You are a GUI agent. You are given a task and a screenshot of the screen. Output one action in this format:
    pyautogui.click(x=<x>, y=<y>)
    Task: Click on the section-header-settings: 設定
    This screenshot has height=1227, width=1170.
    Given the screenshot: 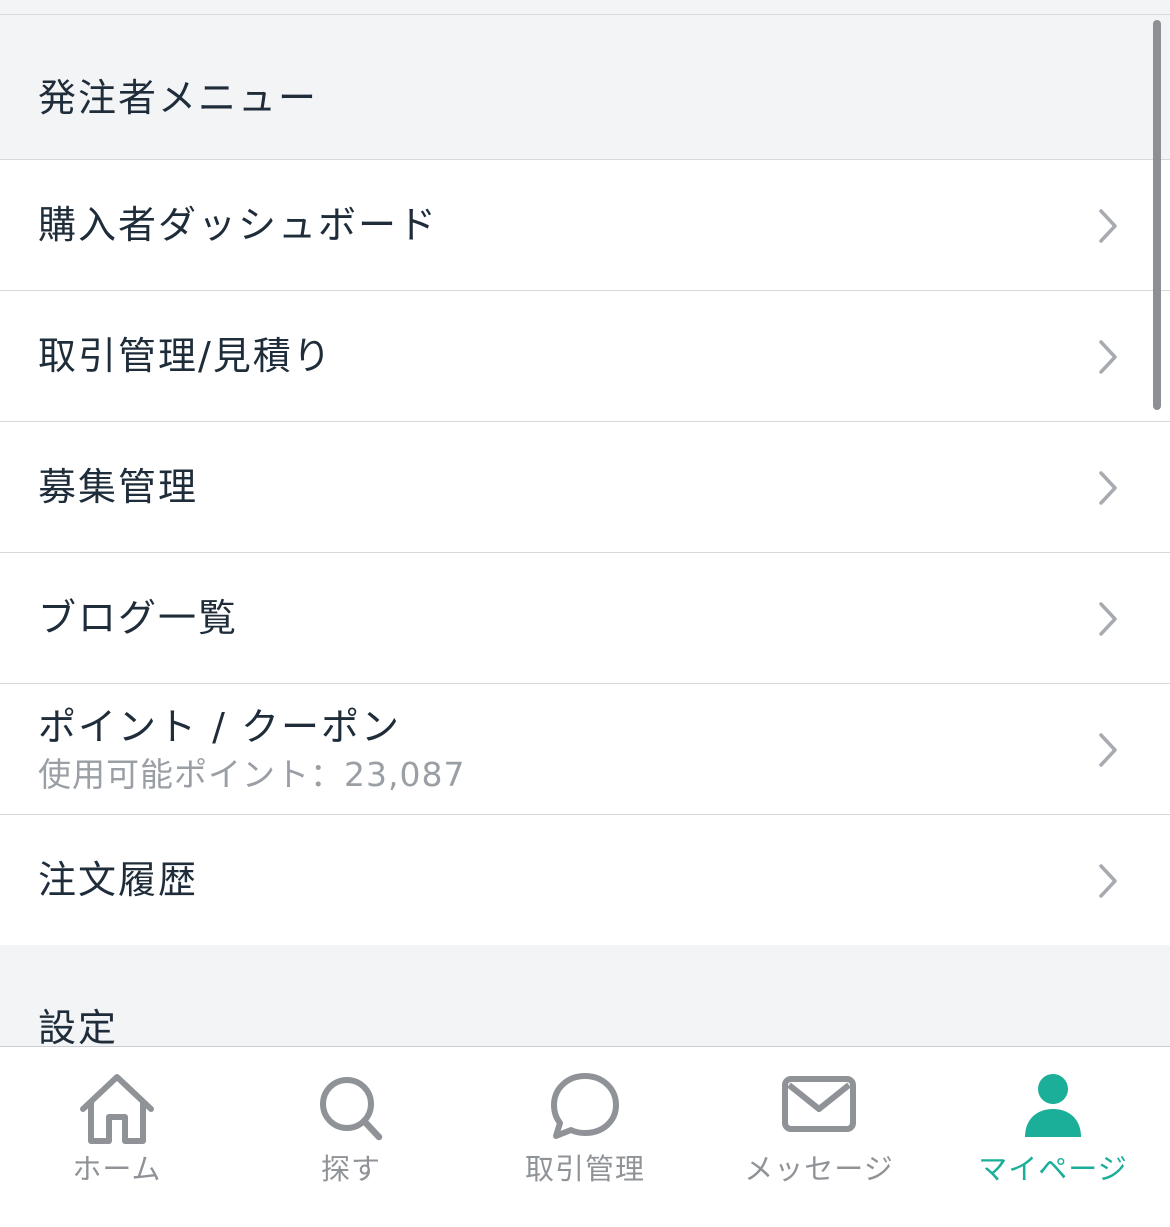 What is the action you would take?
    pyautogui.click(x=585, y=995)
    